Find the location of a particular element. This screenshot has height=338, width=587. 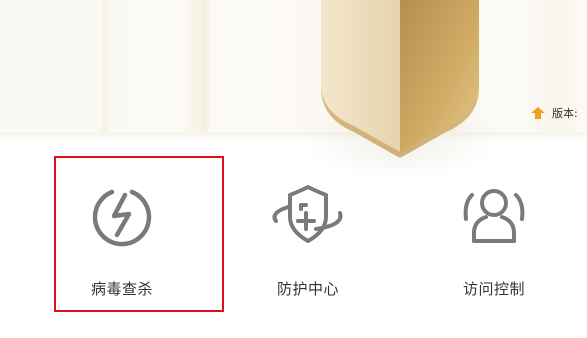

feature-access-control: 访问控制 is located at coordinates (494, 239).